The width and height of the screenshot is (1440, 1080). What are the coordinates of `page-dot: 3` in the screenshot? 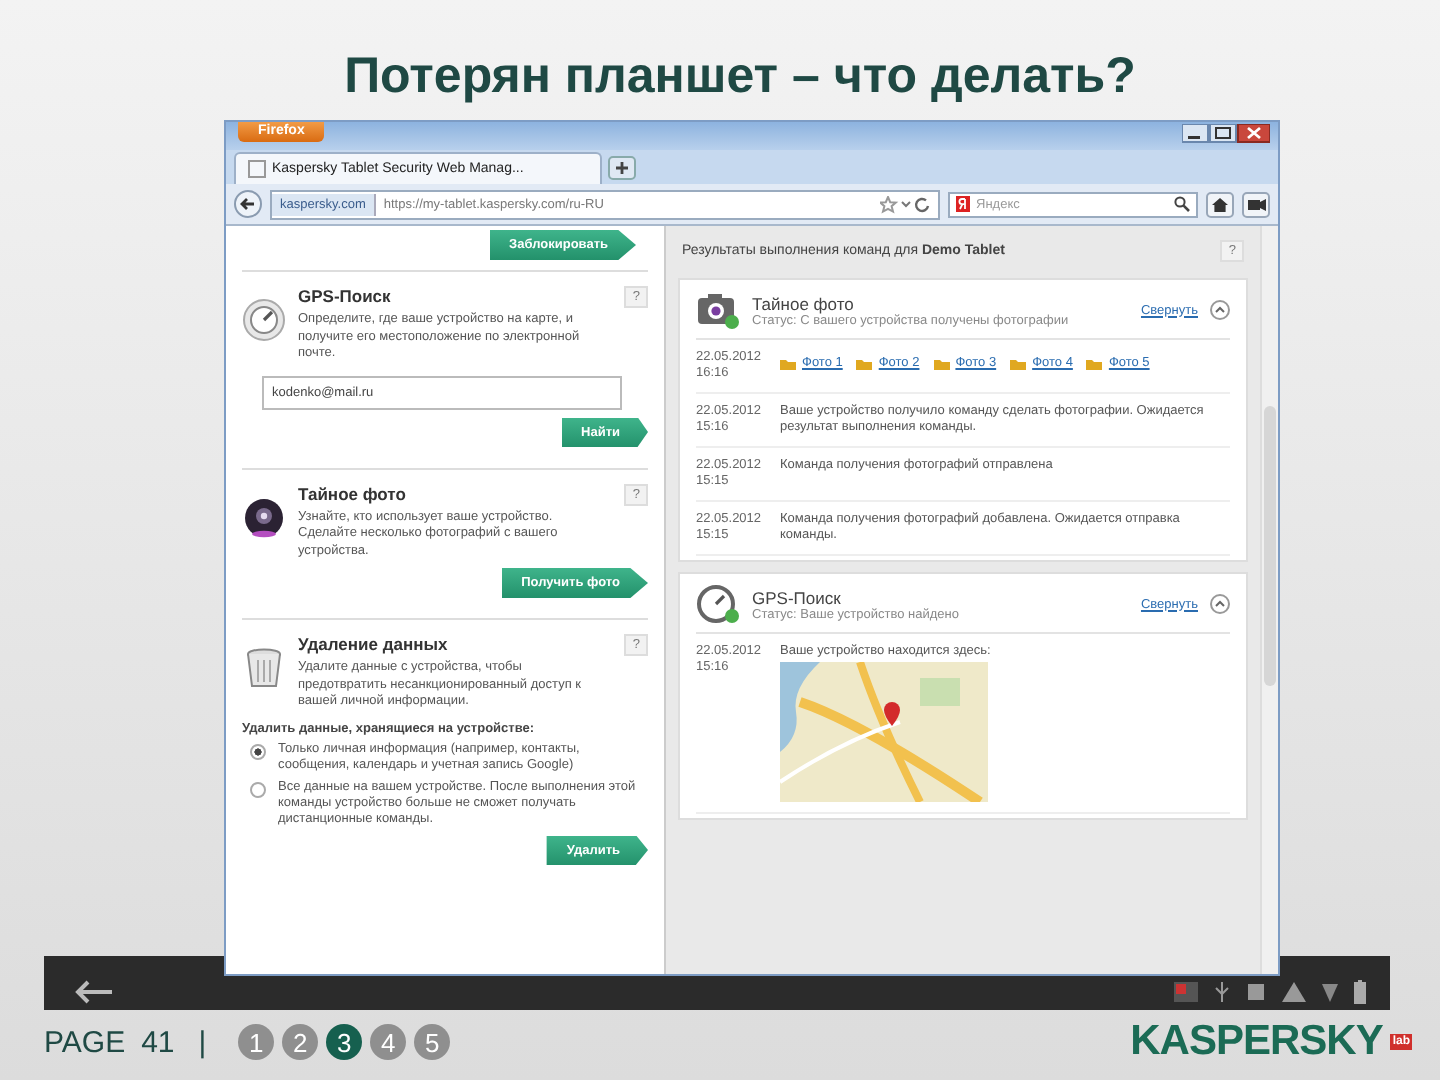 It's located at (344, 1042).